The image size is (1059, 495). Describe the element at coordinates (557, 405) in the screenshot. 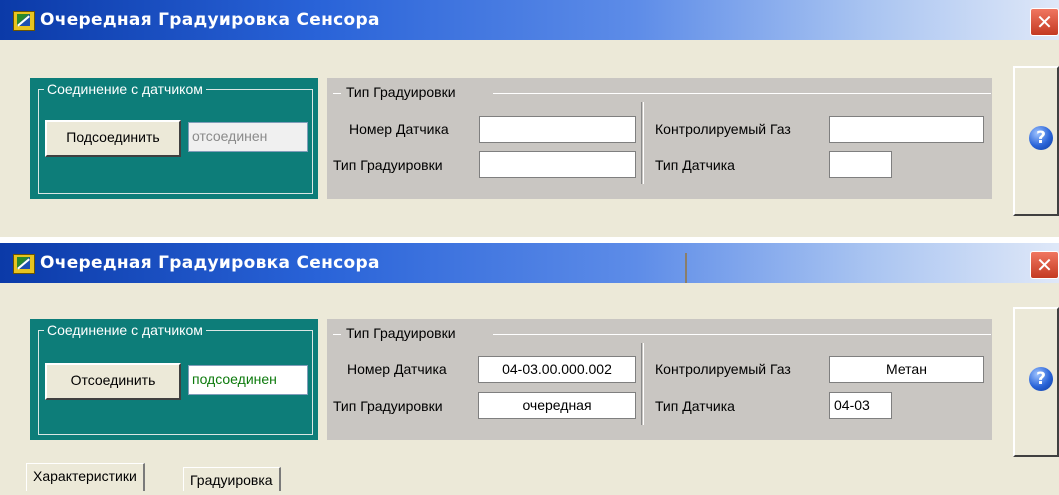

I see `calibration-type-field: очередная` at that location.